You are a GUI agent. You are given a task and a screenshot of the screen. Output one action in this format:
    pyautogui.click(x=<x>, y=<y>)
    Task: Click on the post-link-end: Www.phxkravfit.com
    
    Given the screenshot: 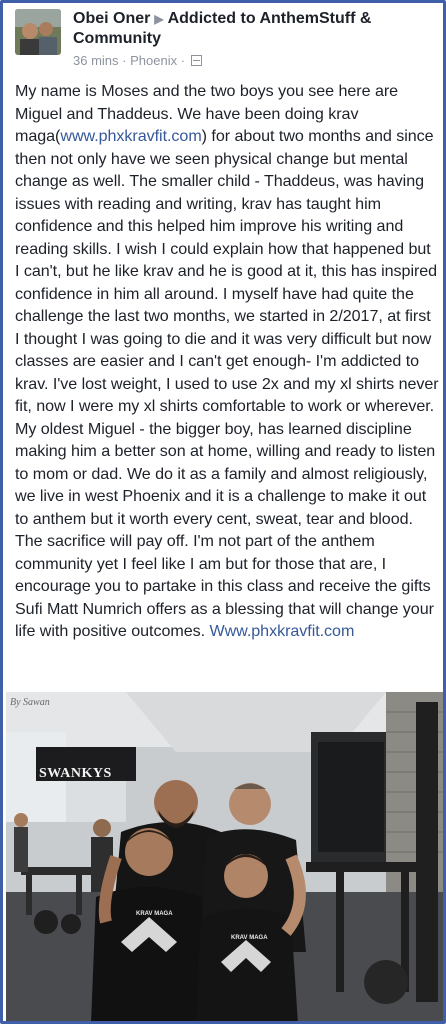 What is the action you would take?
    pyautogui.click(x=281, y=631)
    